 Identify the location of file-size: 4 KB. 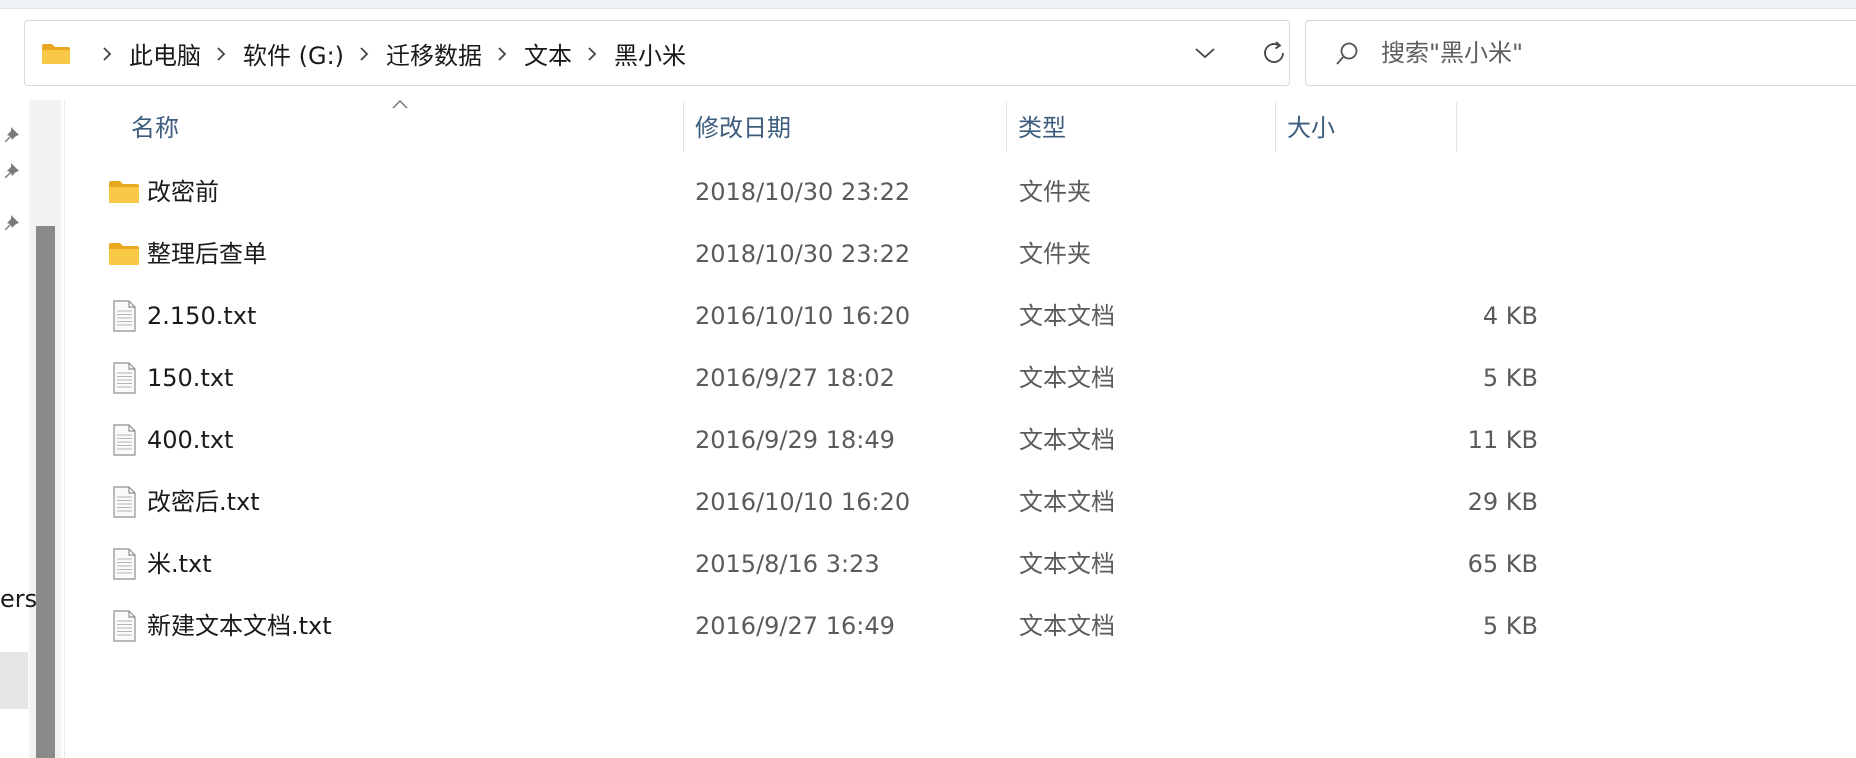
(1510, 316).